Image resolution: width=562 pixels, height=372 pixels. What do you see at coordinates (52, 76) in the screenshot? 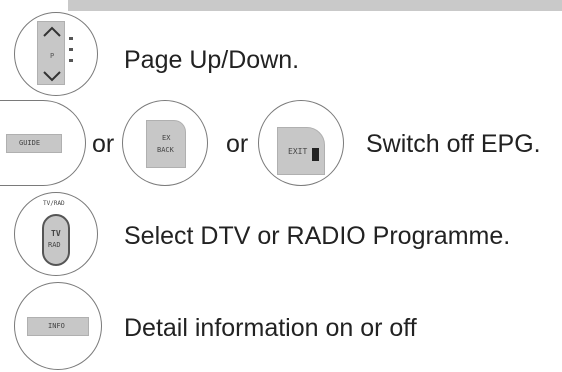
I see `chevron-down-icon` at bounding box center [52, 76].